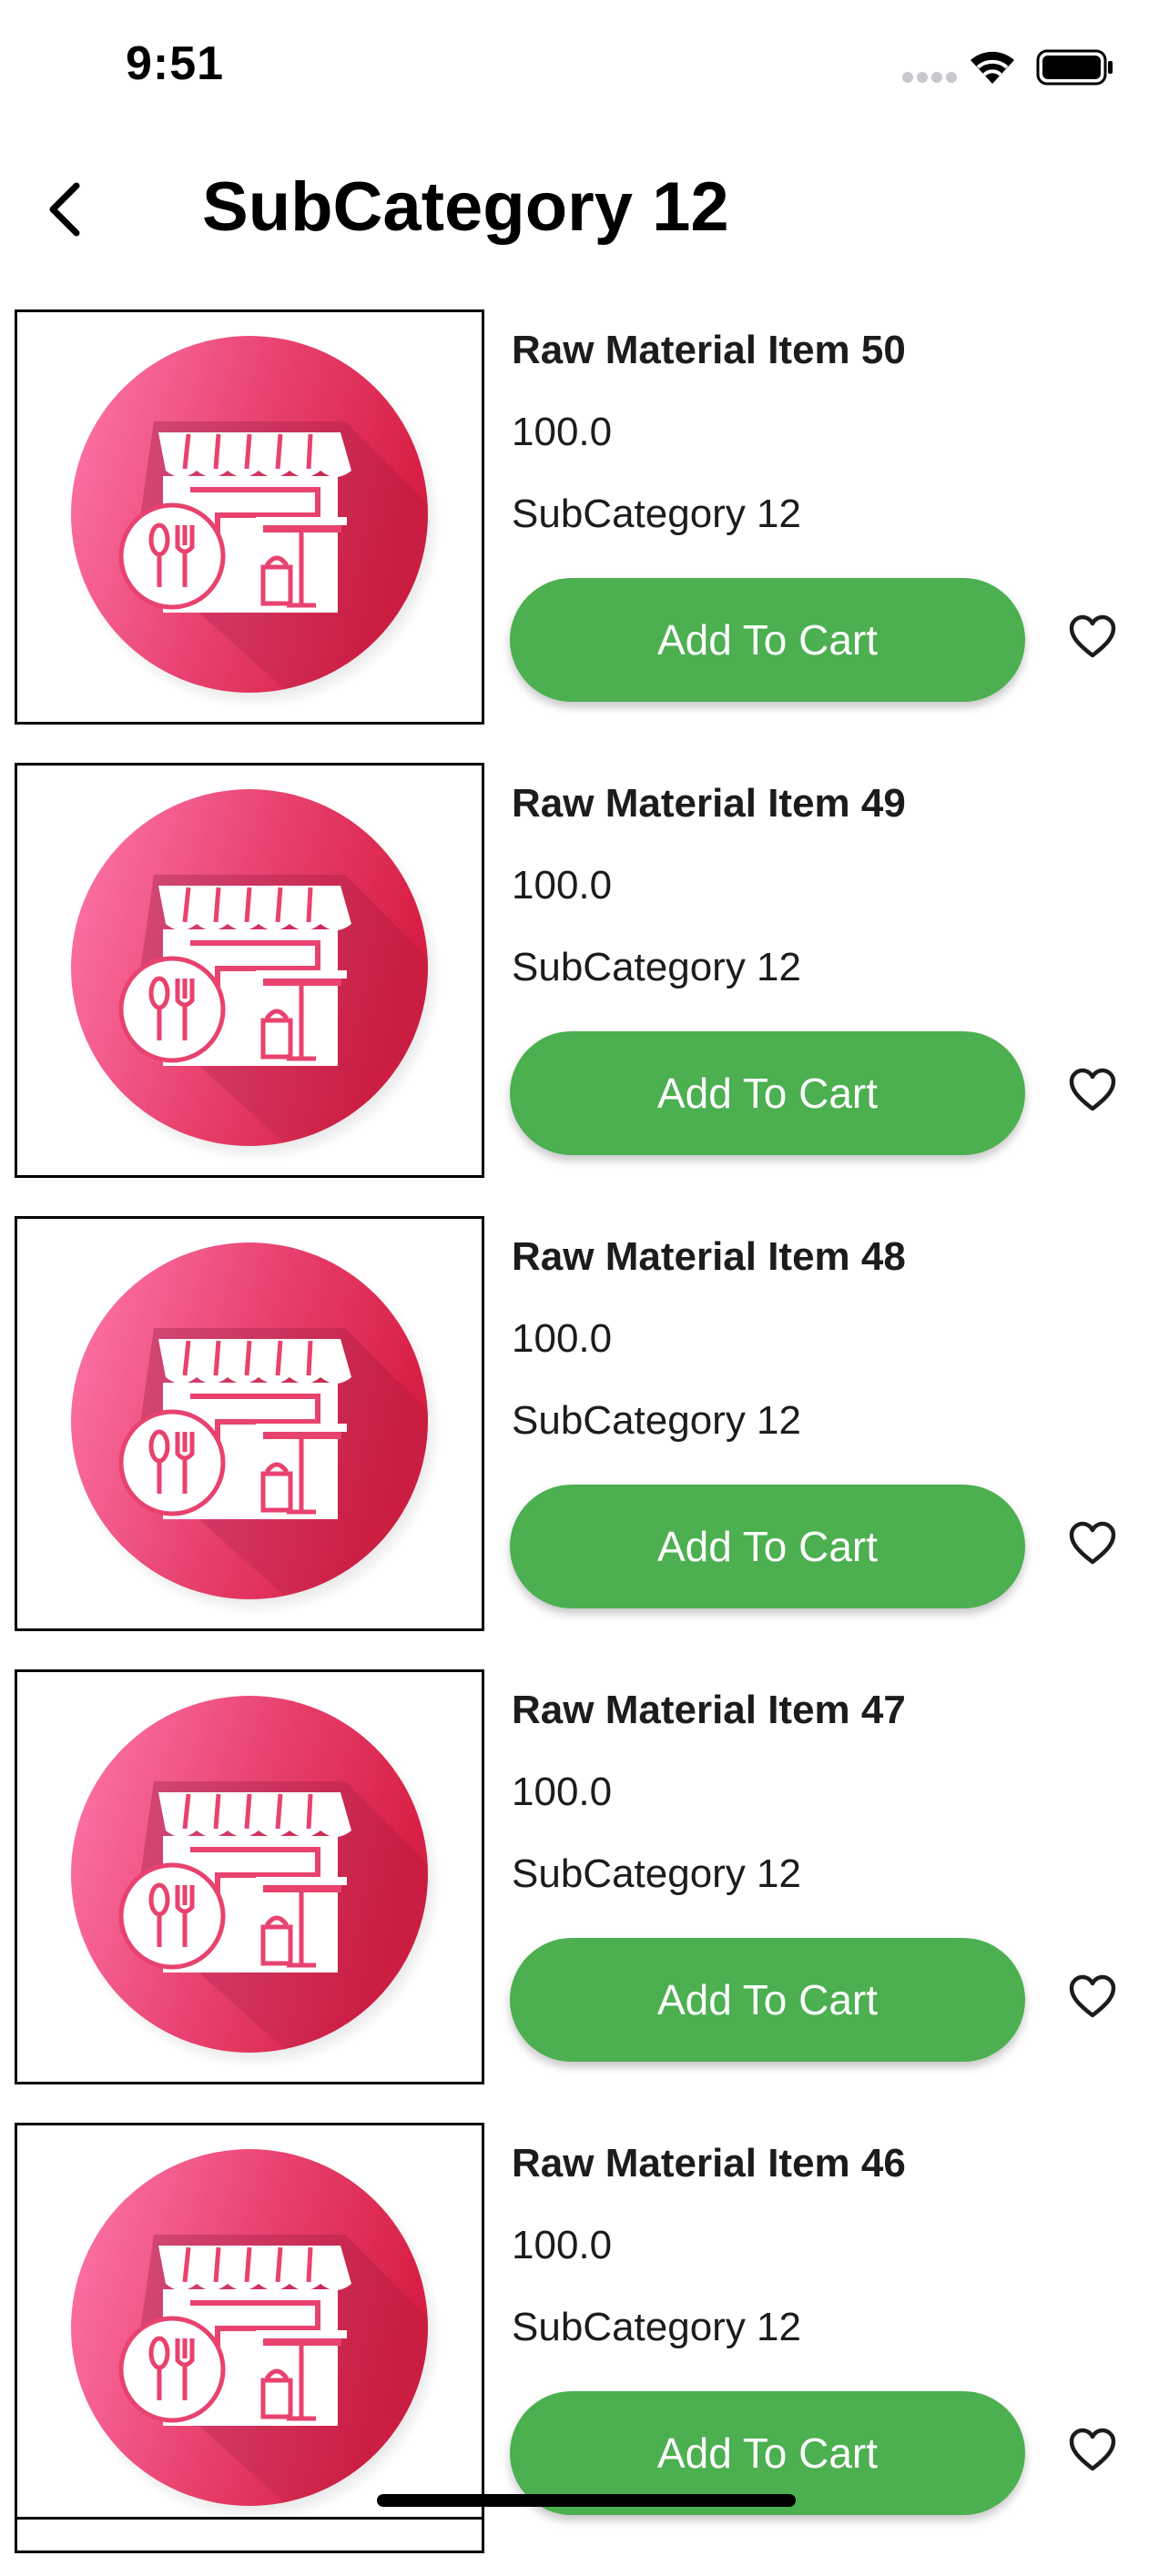 The height and width of the screenshot is (2576, 1169). What do you see at coordinates (930, 79) in the screenshot?
I see `signal-icon` at bounding box center [930, 79].